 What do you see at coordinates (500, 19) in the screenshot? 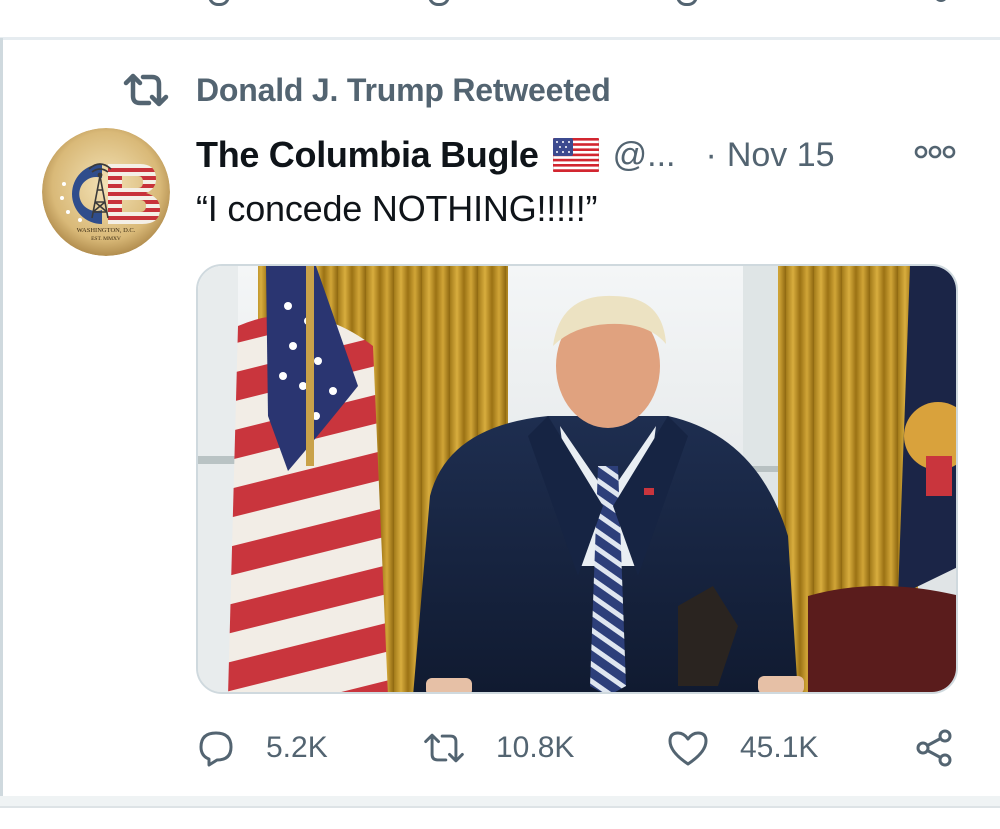
I see `previous-tweet-actions-fragment` at bounding box center [500, 19].